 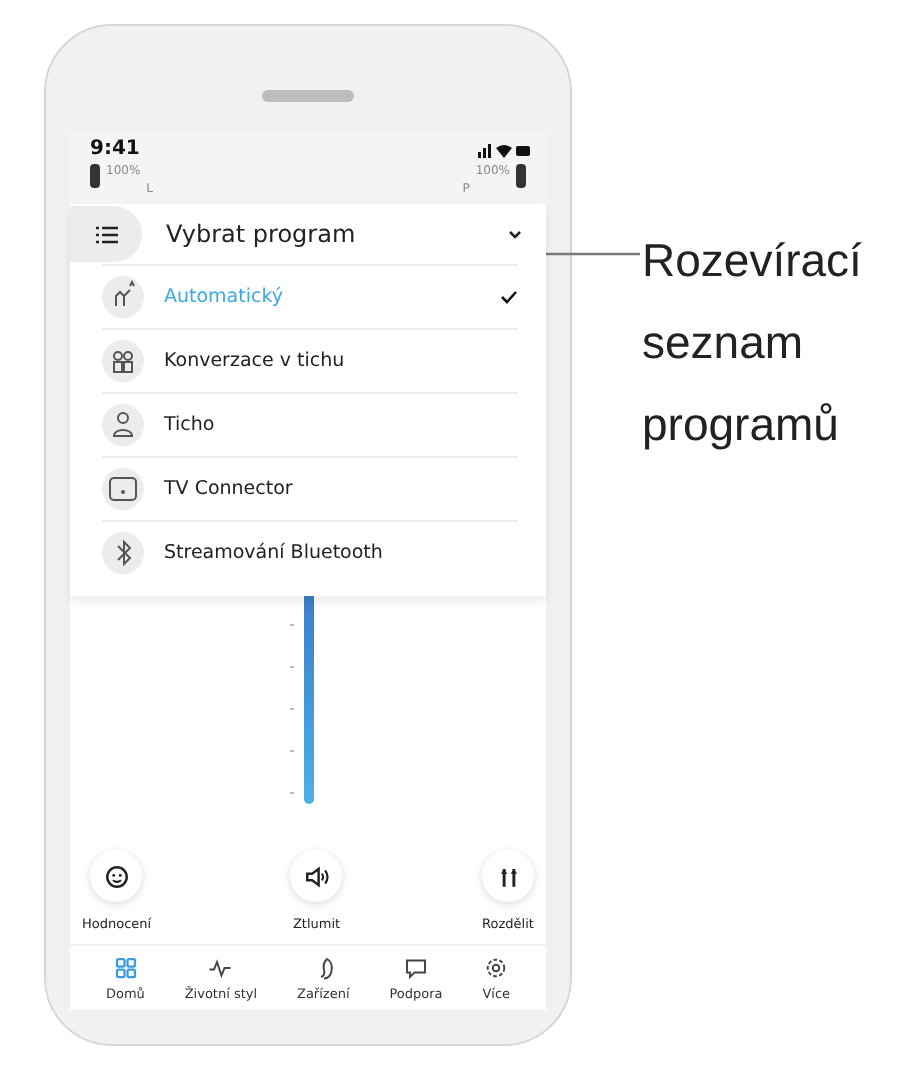 What do you see at coordinates (308, 96) in the screenshot?
I see `speaker-slot` at bounding box center [308, 96].